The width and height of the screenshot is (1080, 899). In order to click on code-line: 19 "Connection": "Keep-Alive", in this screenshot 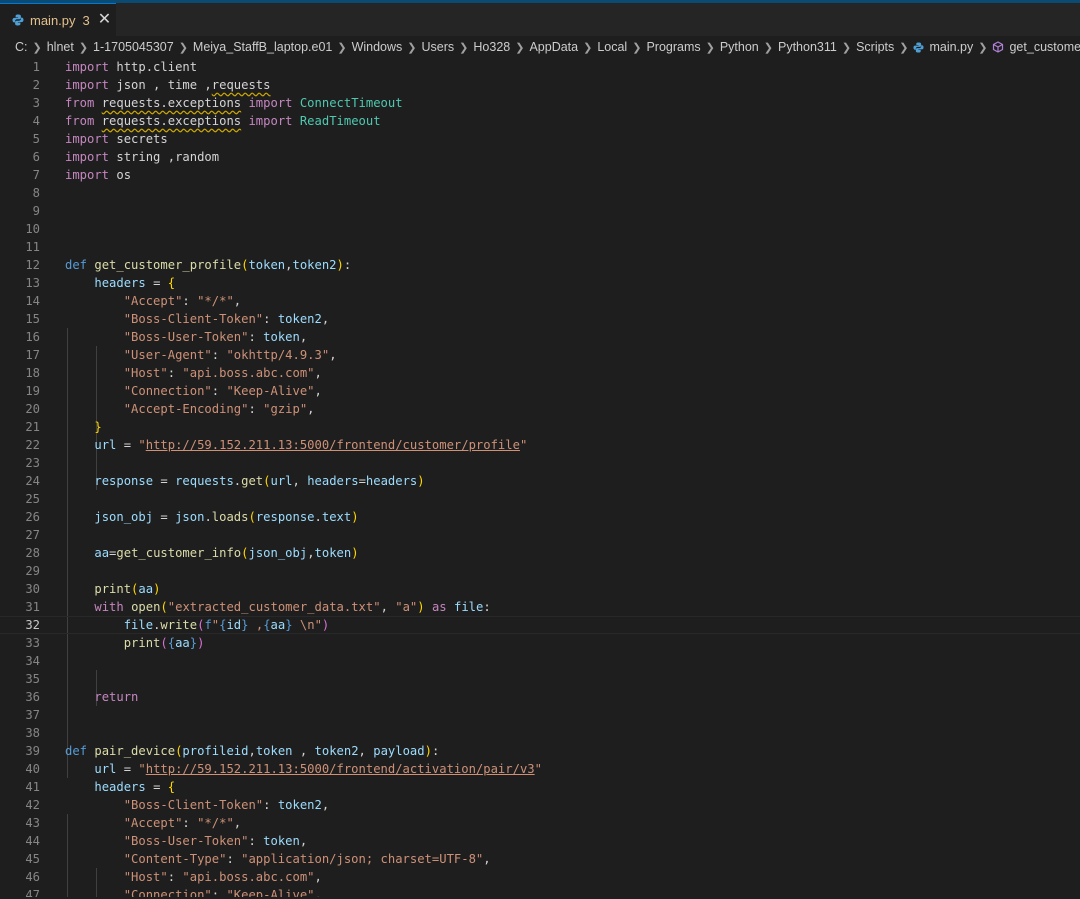, I will do `click(540, 391)`.